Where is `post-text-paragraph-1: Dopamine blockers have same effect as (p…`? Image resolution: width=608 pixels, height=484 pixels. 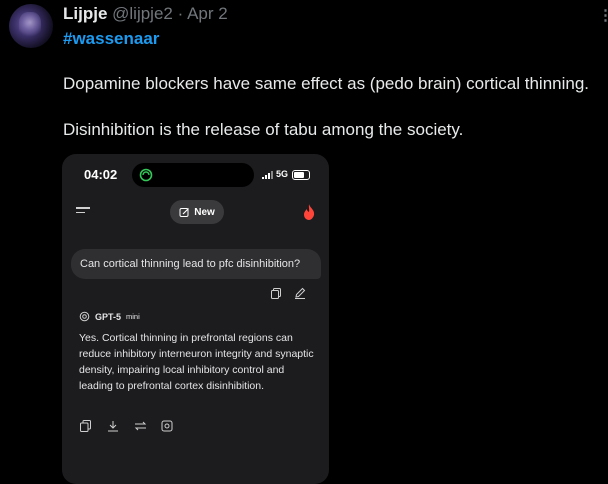 post-text-paragraph-1: Dopamine blockers have same effect as (p… is located at coordinates (326, 83).